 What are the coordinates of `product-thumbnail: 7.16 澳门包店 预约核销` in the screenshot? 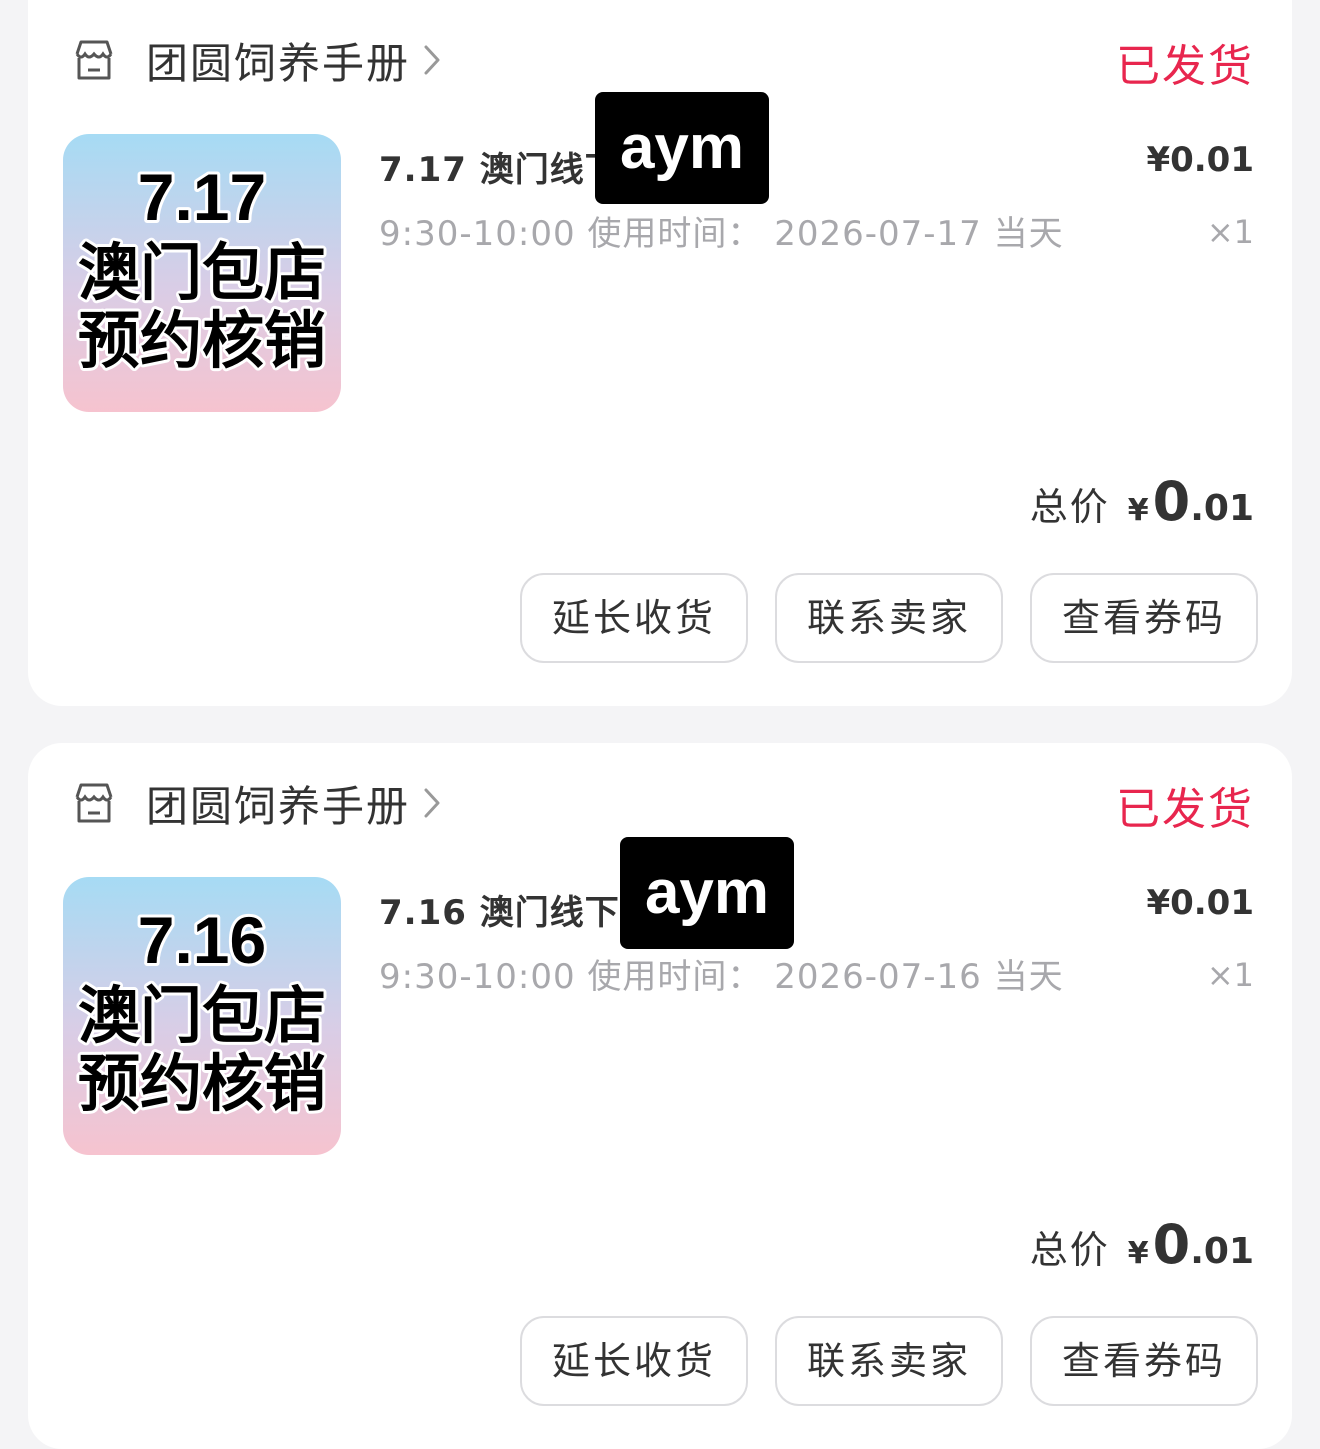 It's located at (202, 1016).